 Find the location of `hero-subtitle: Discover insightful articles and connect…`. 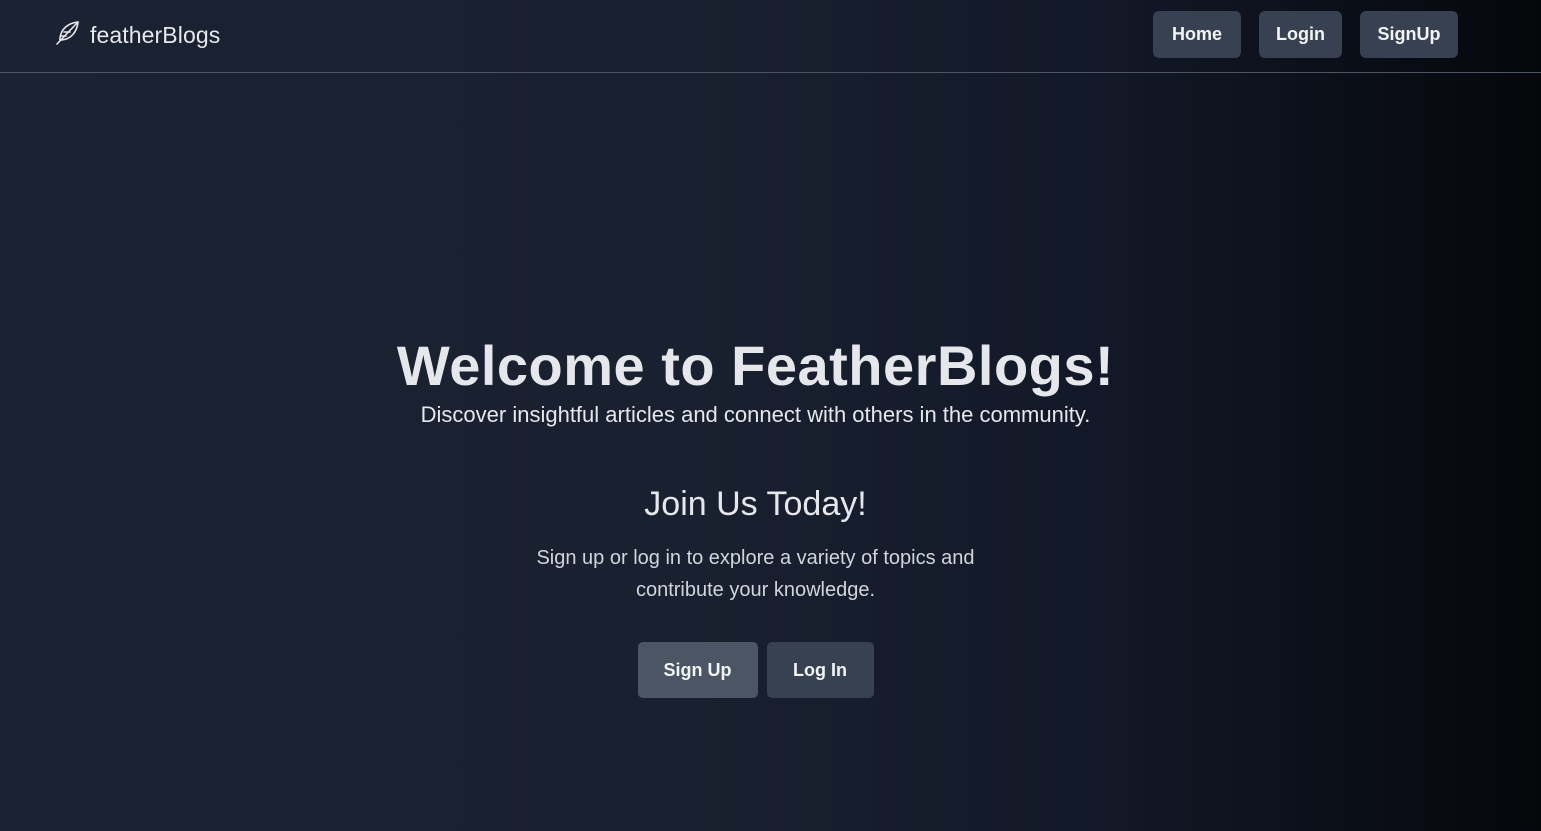

hero-subtitle: Discover insightful articles and connect… is located at coordinates (755, 414).